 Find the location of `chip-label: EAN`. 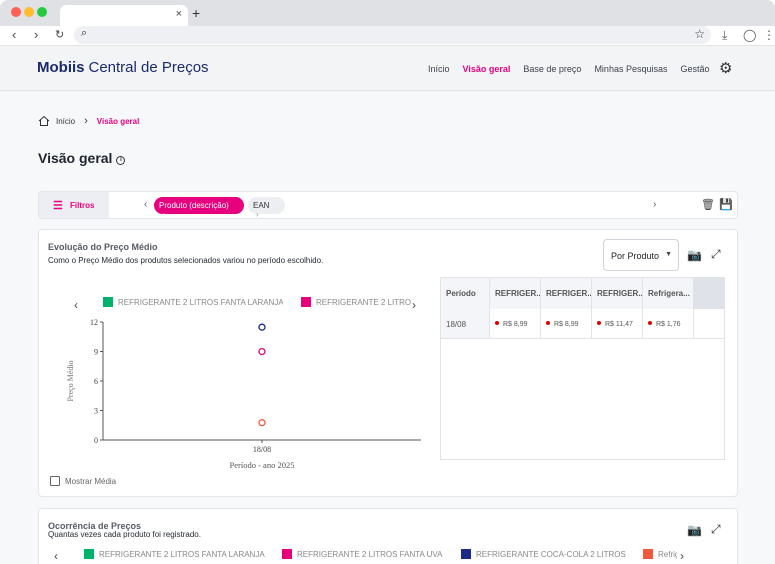

chip-label: EAN is located at coordinates (261, 205).